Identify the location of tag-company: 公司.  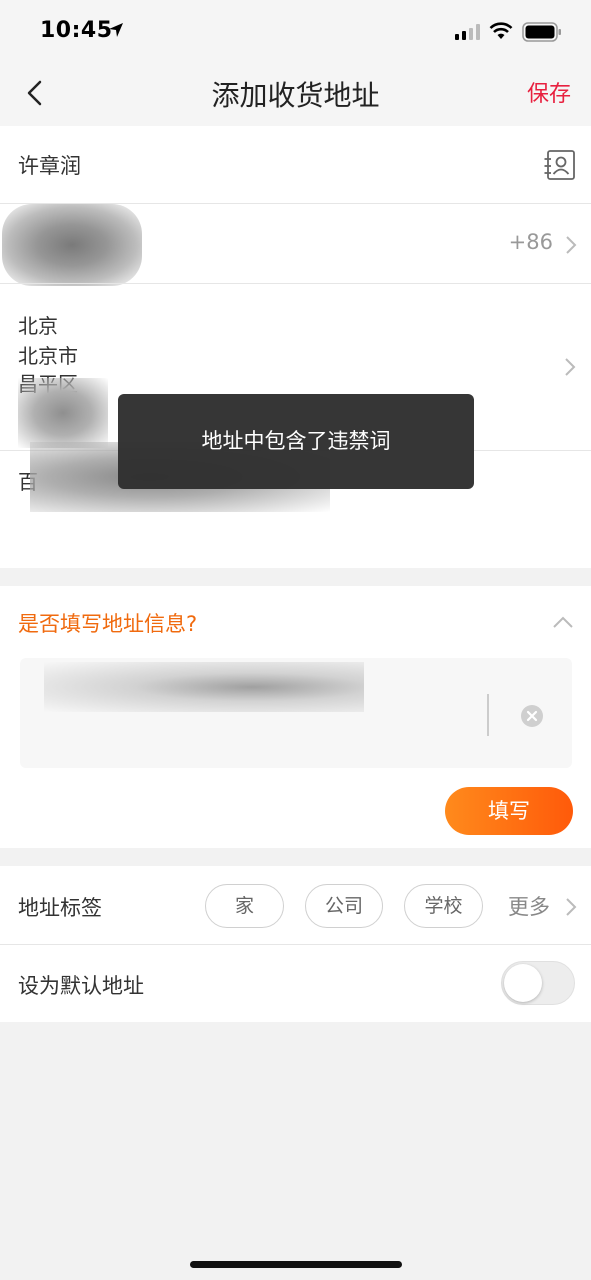
(344, 906).